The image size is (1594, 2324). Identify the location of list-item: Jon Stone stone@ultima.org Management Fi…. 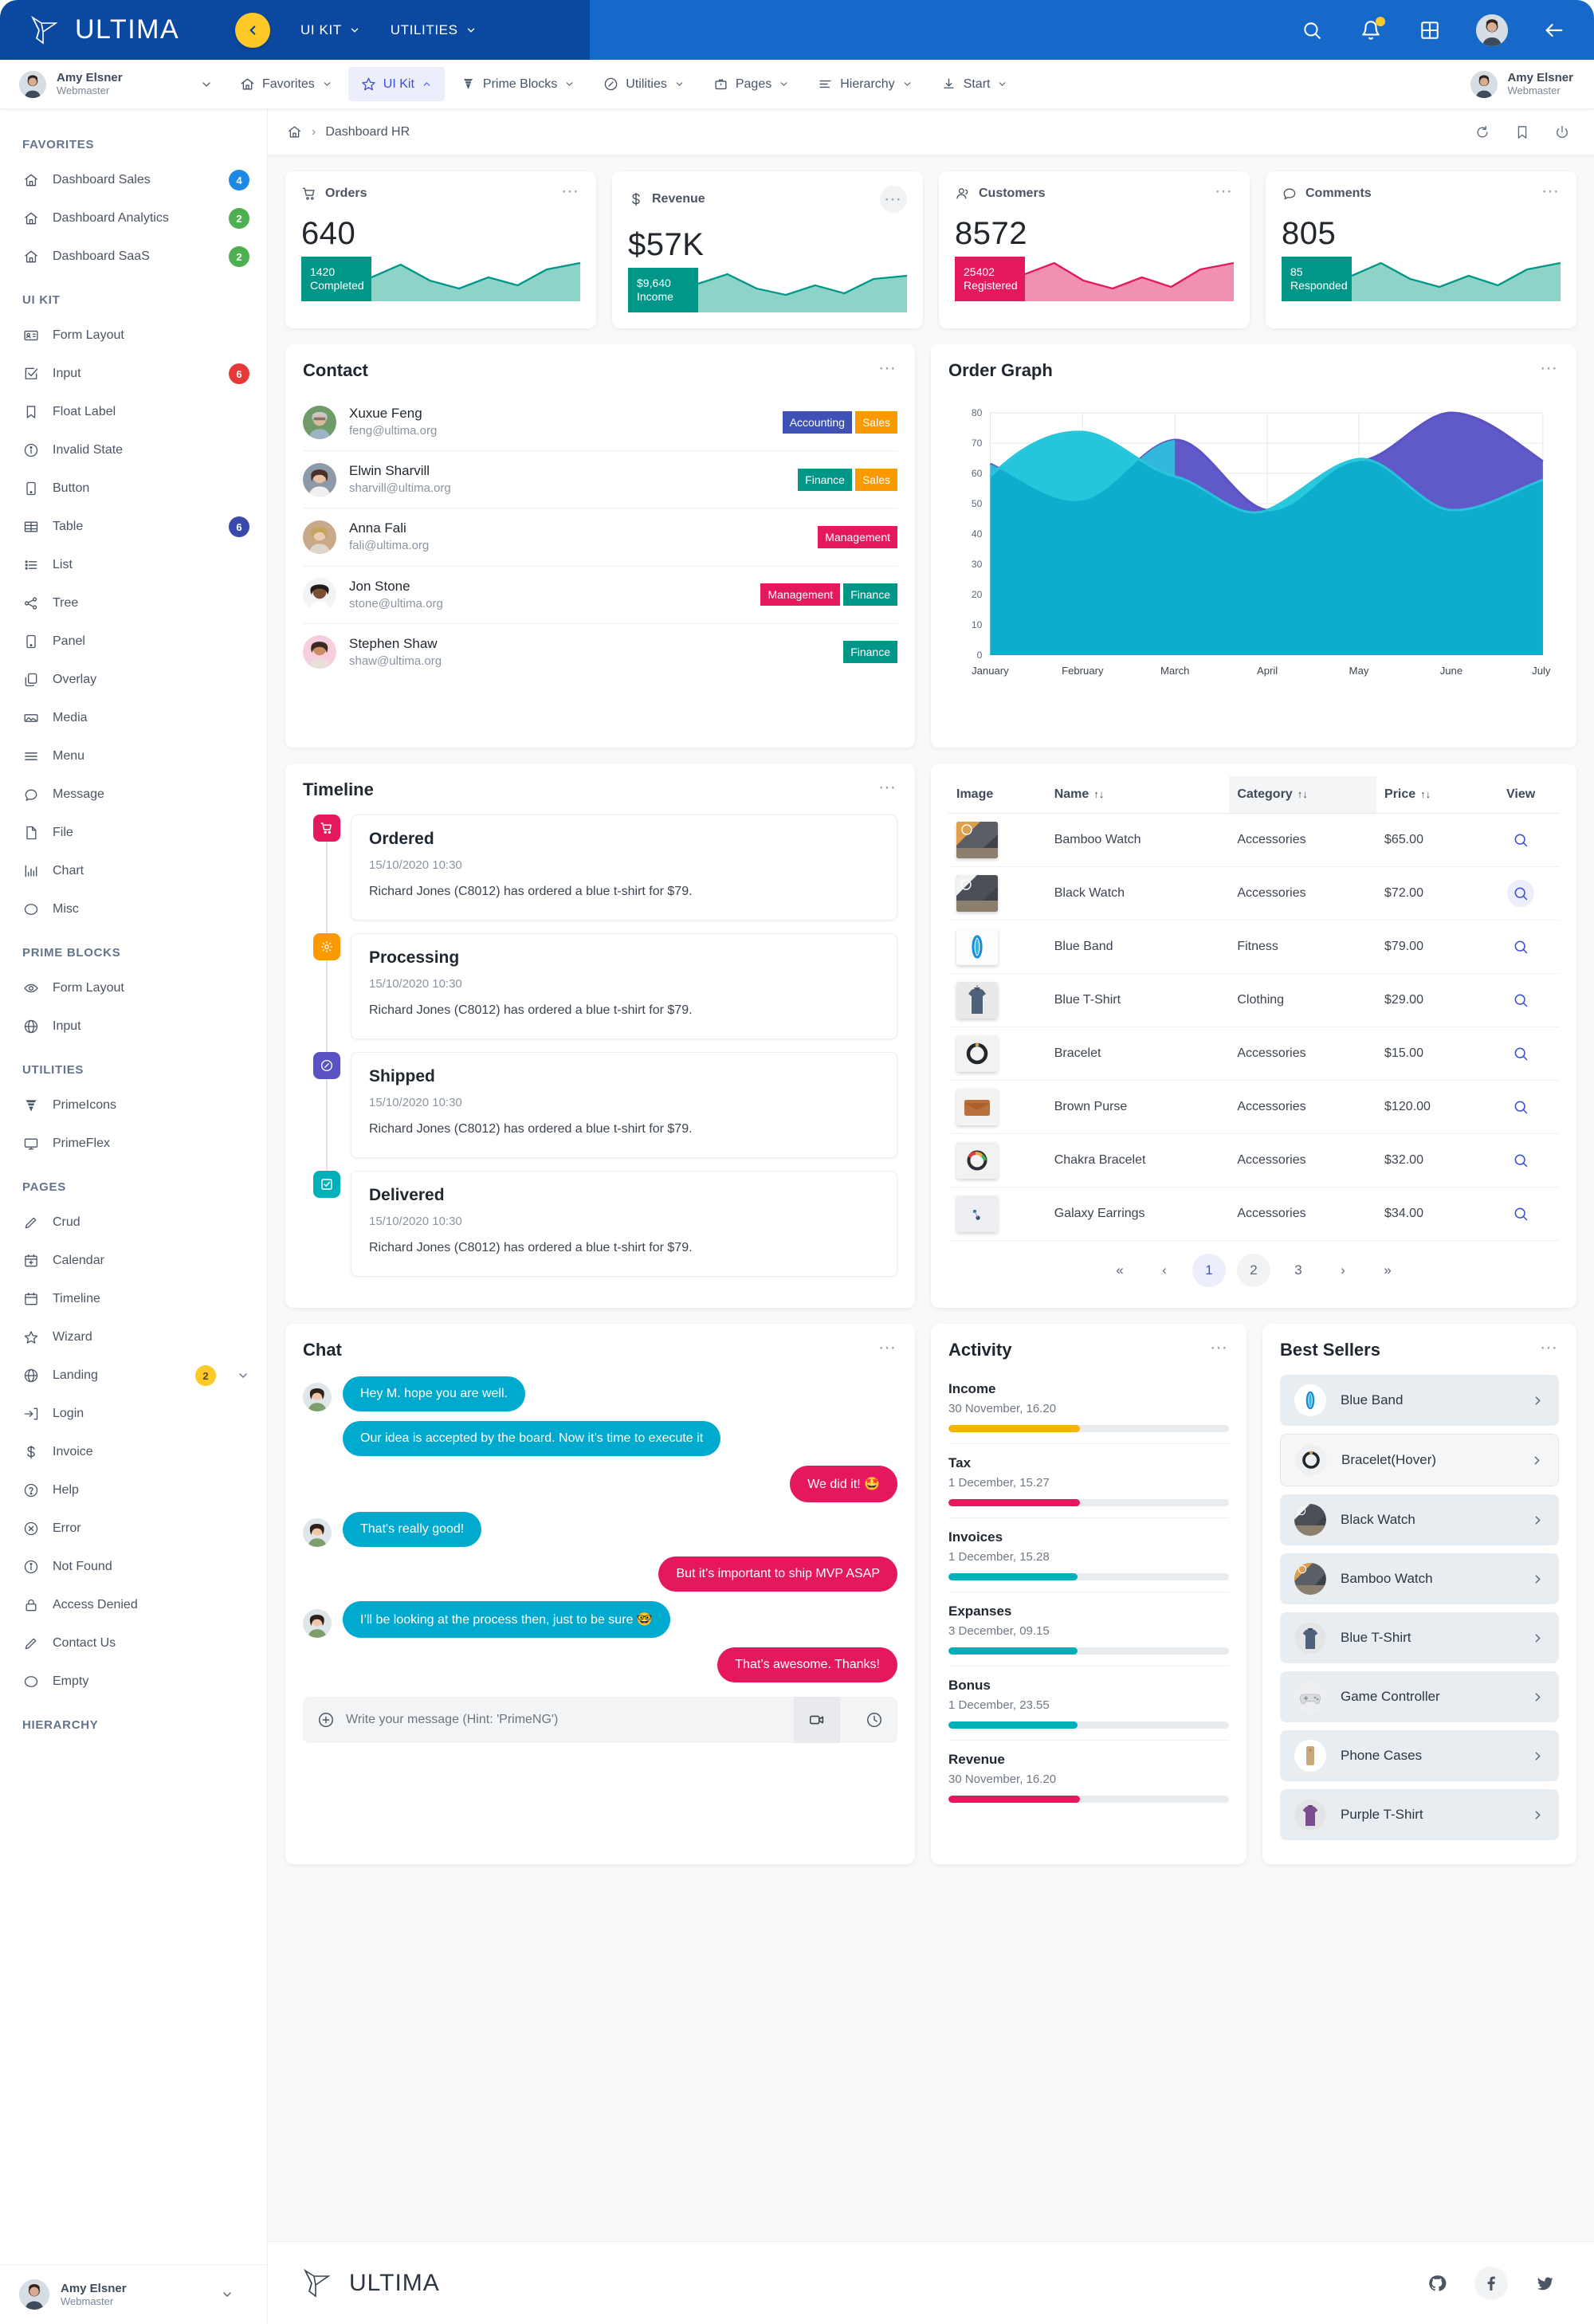
(600, 595).